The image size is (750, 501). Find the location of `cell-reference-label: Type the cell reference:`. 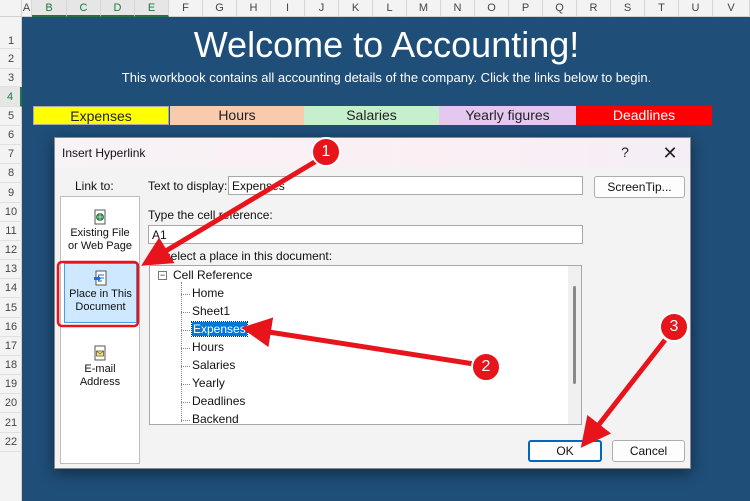

cell-reference-label: Type the cell reference: is located at coordinates (210, 215).